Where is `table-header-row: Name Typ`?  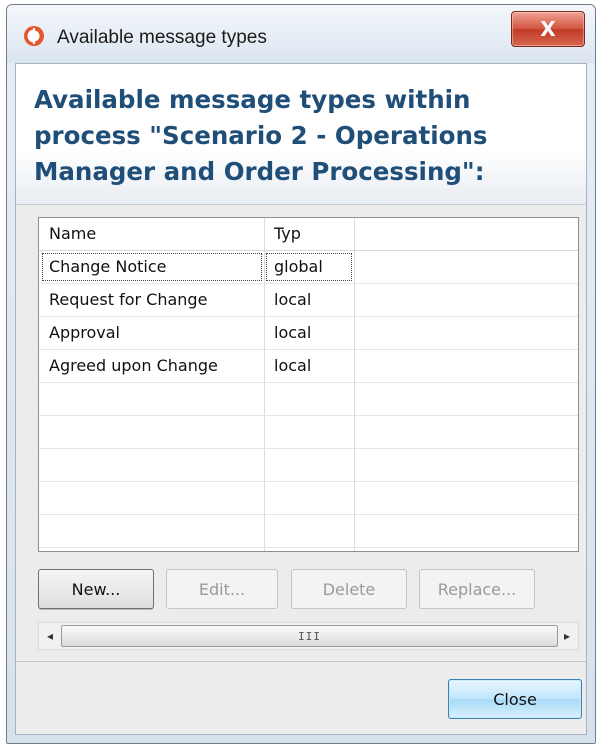 table-header-row: Name Typ is located at coordinates (308, 234).